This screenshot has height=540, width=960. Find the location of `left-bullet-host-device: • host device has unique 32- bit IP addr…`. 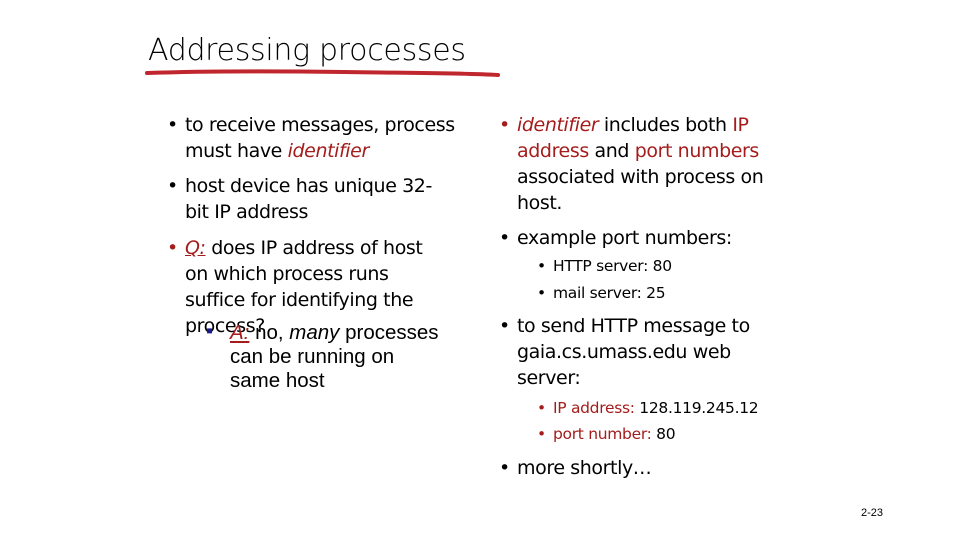

left-bullet-host-device: • host device has unique 32- bit IP addr… is located at coordinates (299, 199).